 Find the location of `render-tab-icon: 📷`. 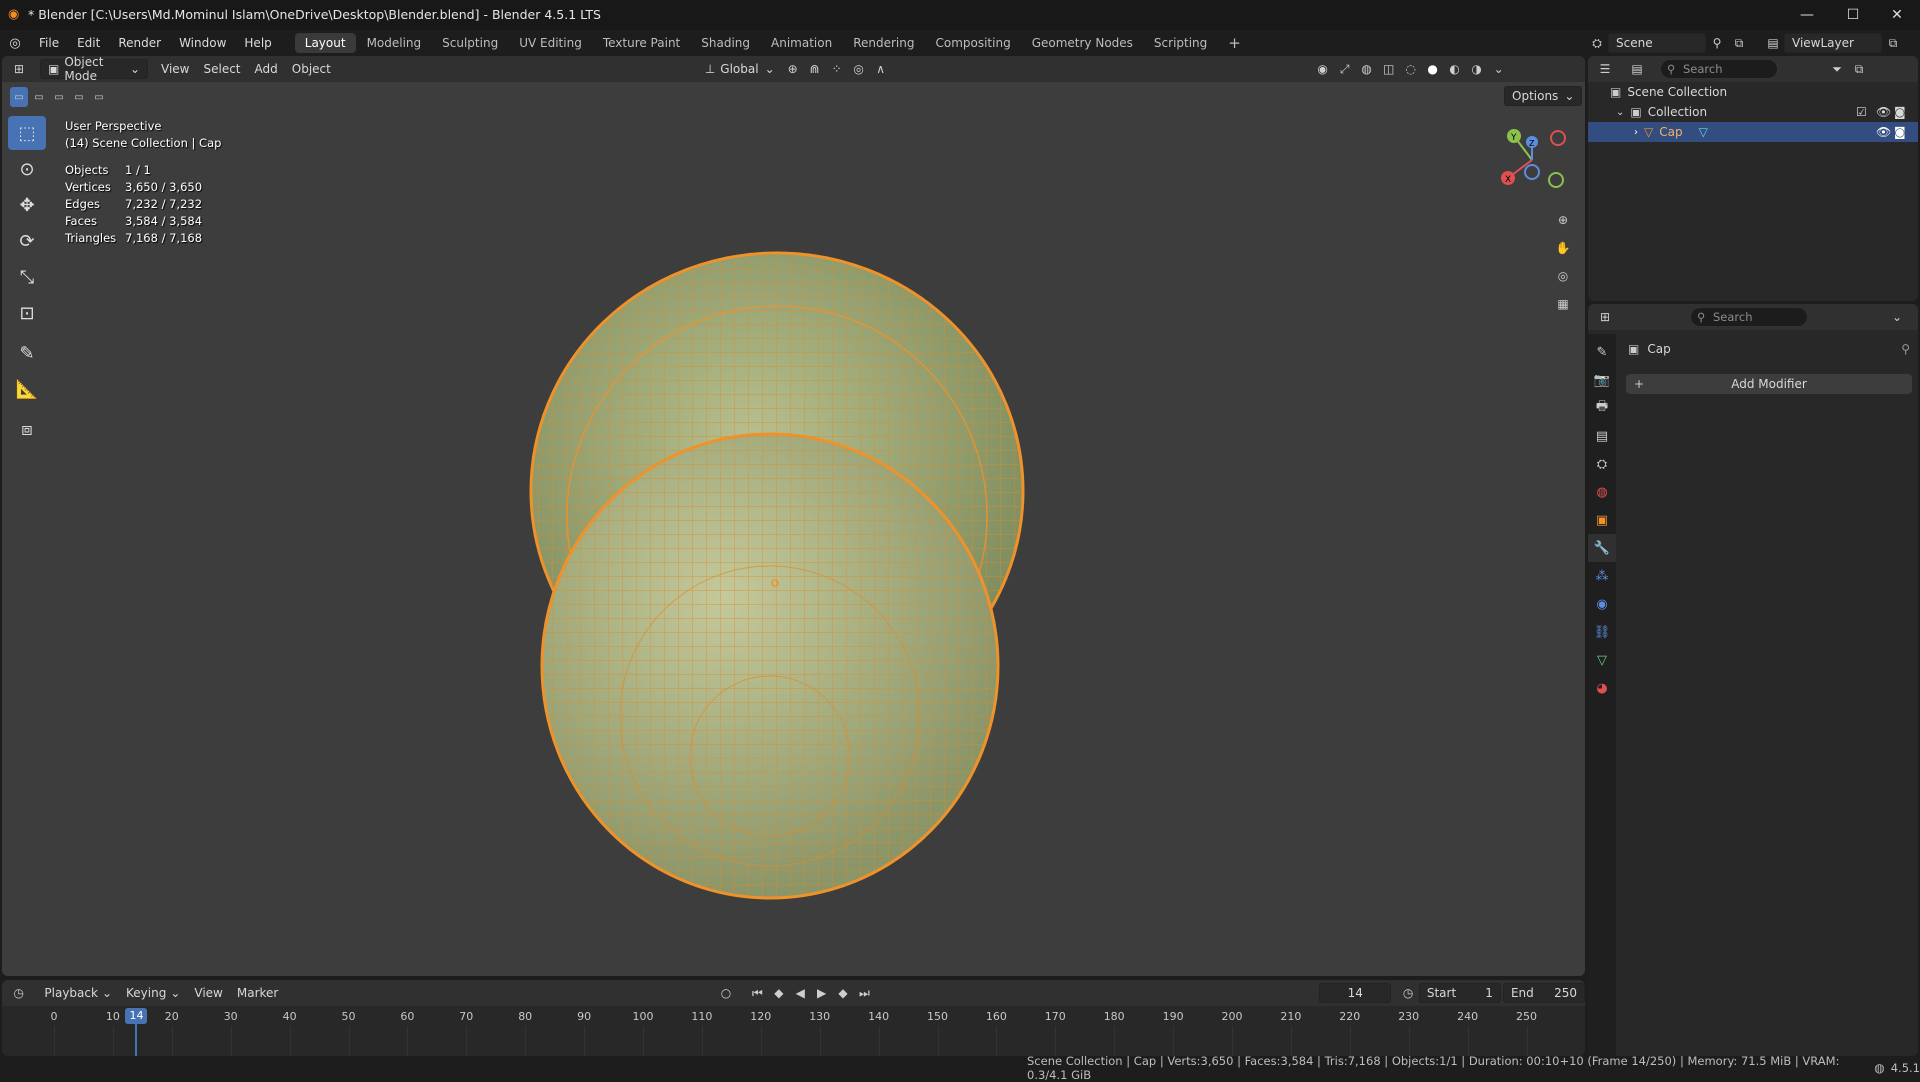

render-tab-icon: 📷 is located at coordinates (1602, 380).